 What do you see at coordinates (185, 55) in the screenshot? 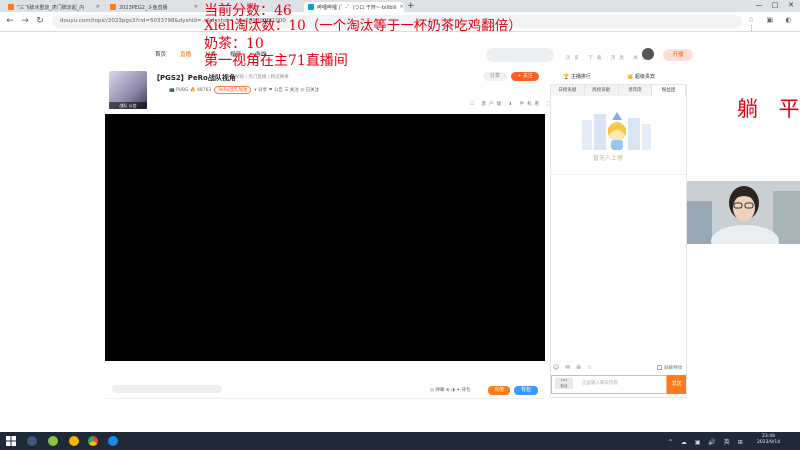
I see `nav-live: 直播` at bounding box center [185, 55].